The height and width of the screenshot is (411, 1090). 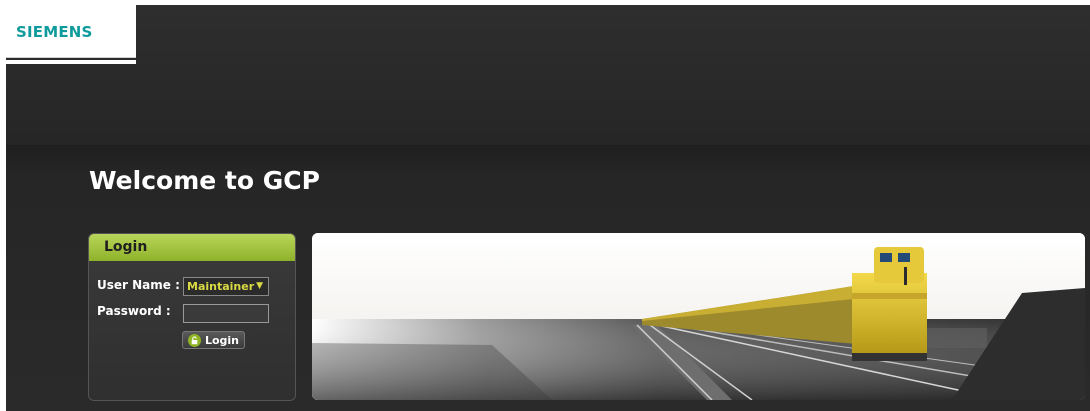 I want to click on siemens-logo: SIEMENS, so click(x=71, y=31).